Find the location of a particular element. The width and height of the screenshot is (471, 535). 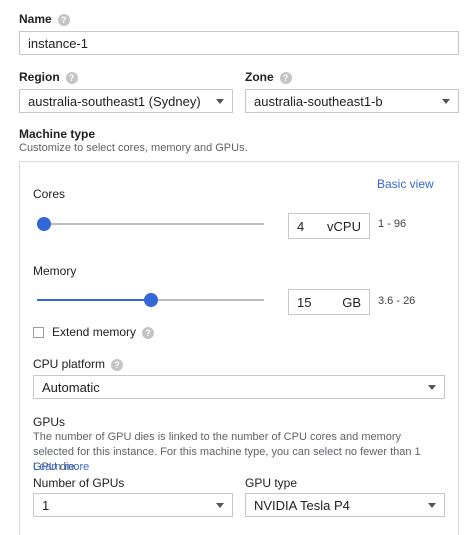

cores-value: 4 is located at coordinates (301, 226).